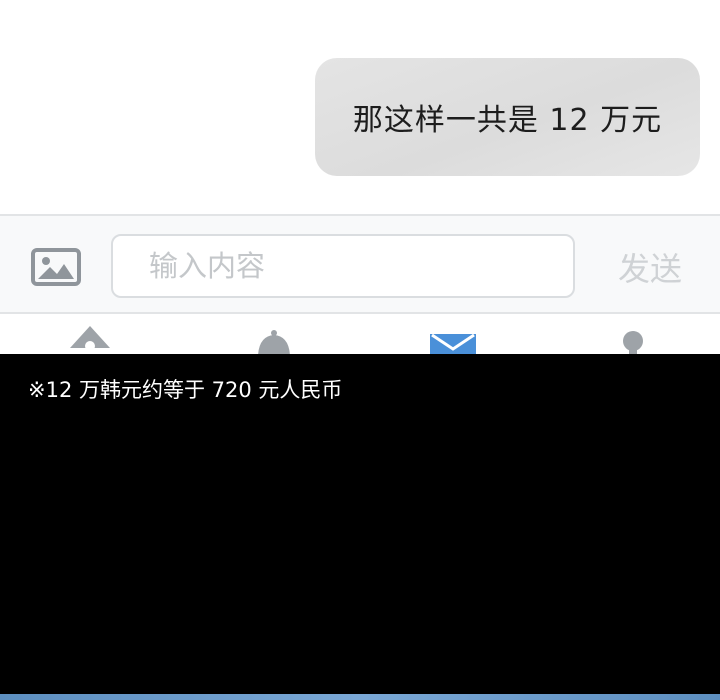 Image resolution: width=720 pixels, height=700 pixels. Describe the element at coordinates (633, 342) in the screenshot. I see `person-icon` at that location.